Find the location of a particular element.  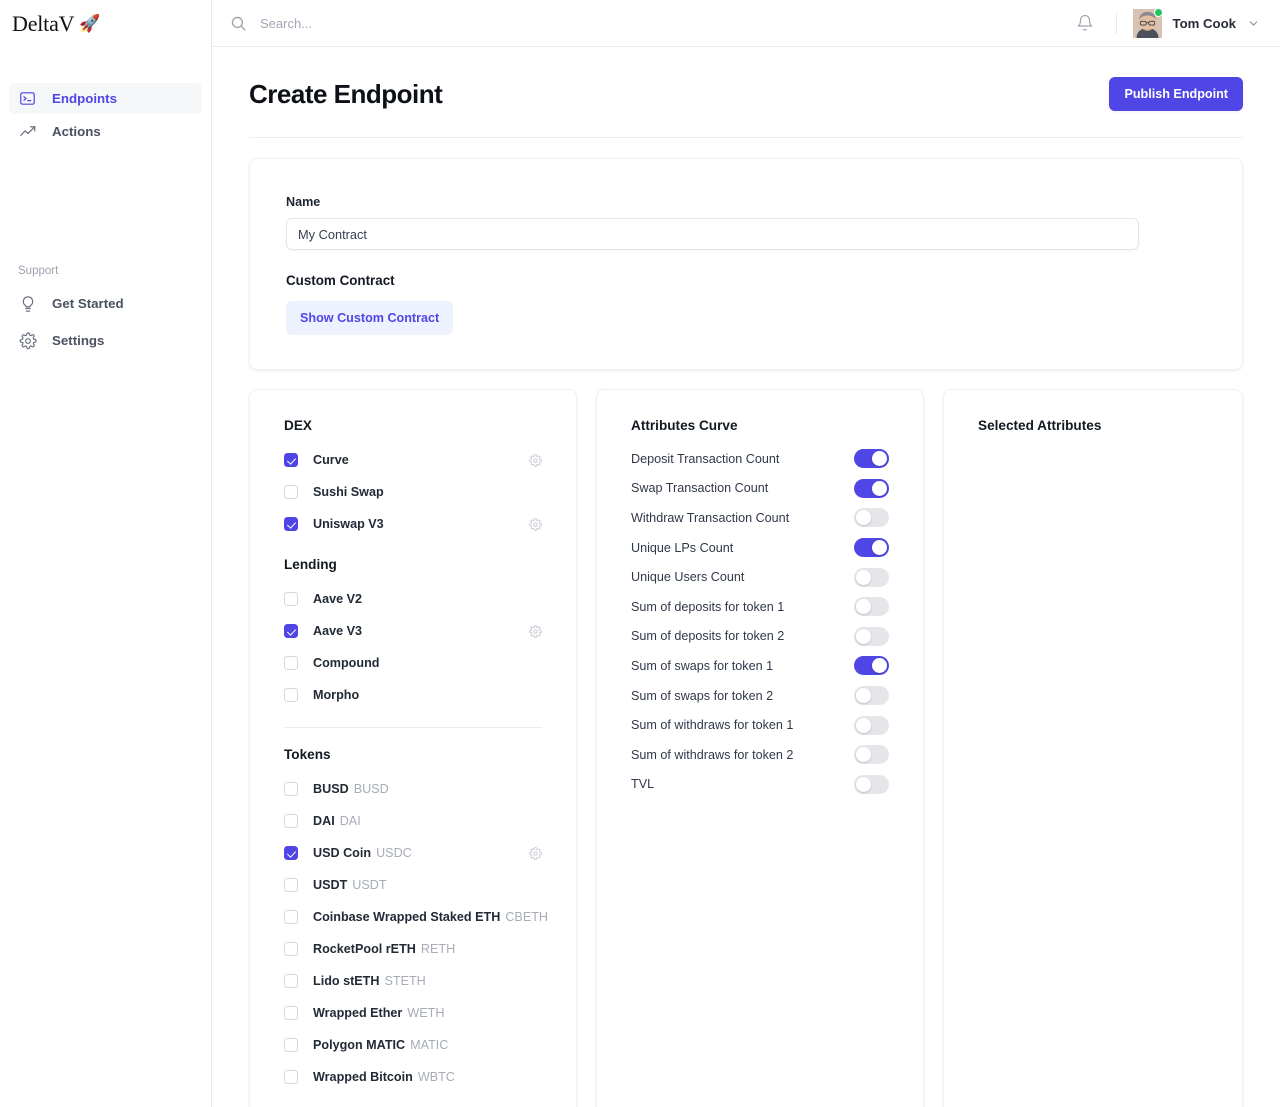

publish-endpoint-button: Publish Endpoint is located at coordinates (1176, 94).